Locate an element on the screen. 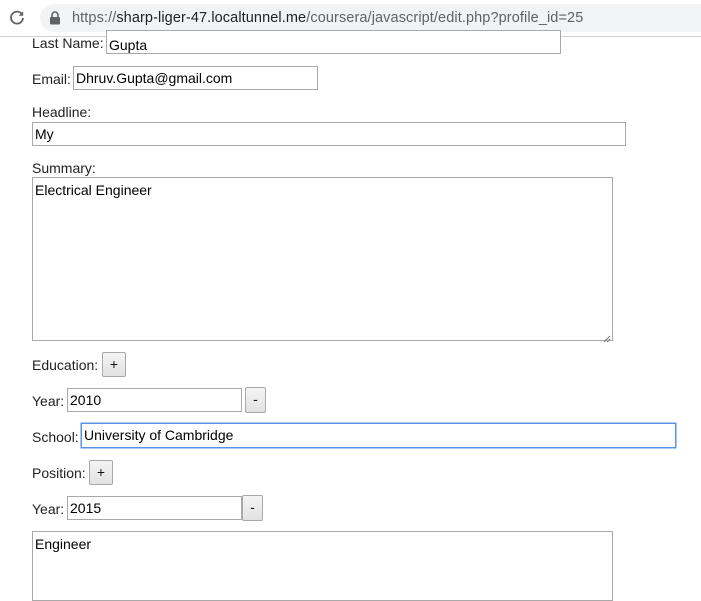  position-label: Position: is located at coordinates (59, 473).